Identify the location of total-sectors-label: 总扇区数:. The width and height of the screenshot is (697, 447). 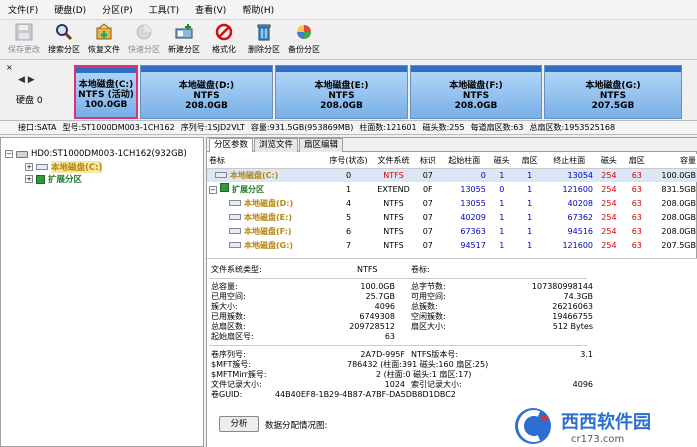
(228, 326).